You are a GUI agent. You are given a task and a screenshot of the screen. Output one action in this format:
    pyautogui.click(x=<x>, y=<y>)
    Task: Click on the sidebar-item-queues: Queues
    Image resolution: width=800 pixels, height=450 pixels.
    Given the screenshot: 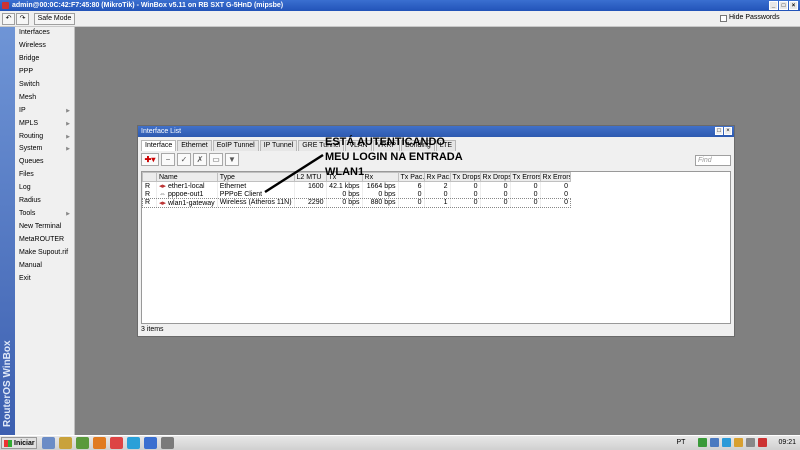 What is the action you would take?
    pyautogui.click(x=44, y=162)
    